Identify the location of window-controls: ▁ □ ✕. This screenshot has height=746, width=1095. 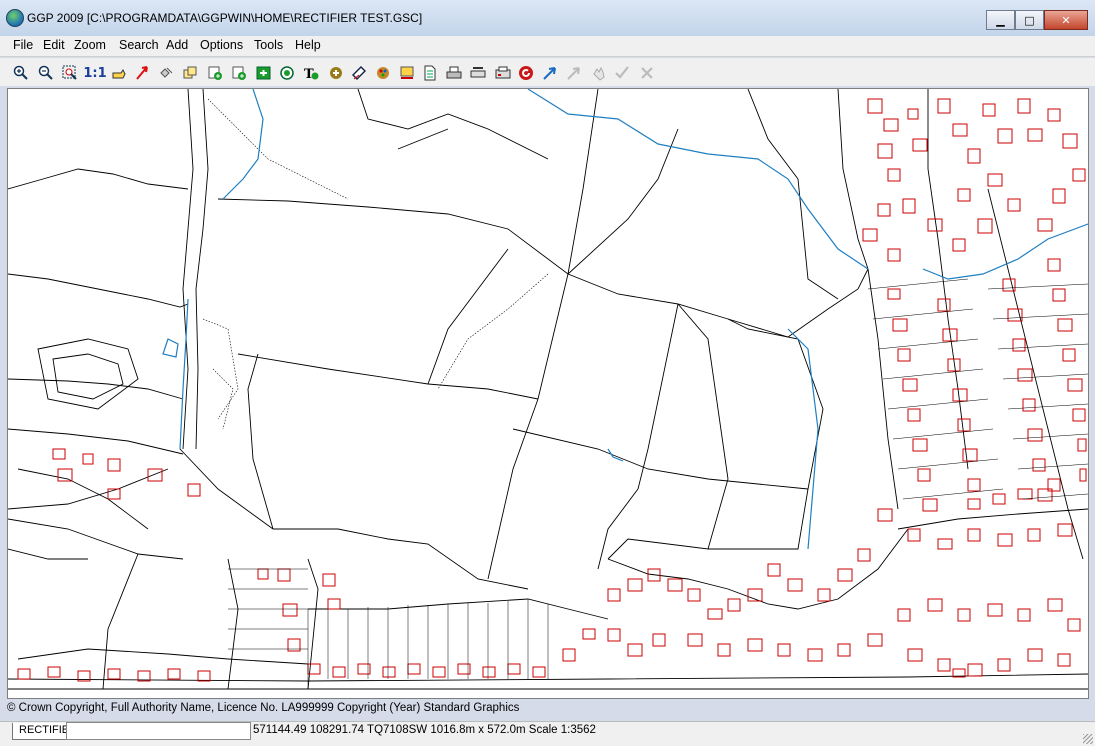
(1037, 20).